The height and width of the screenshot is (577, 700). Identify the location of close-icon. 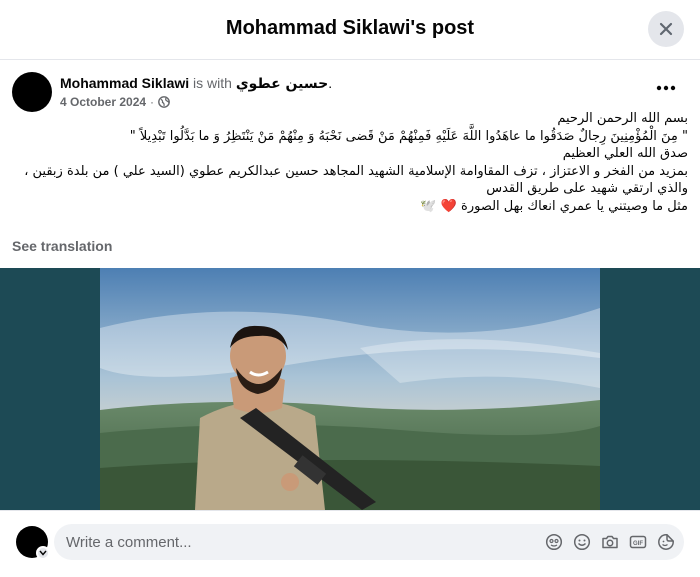
(666, 29).